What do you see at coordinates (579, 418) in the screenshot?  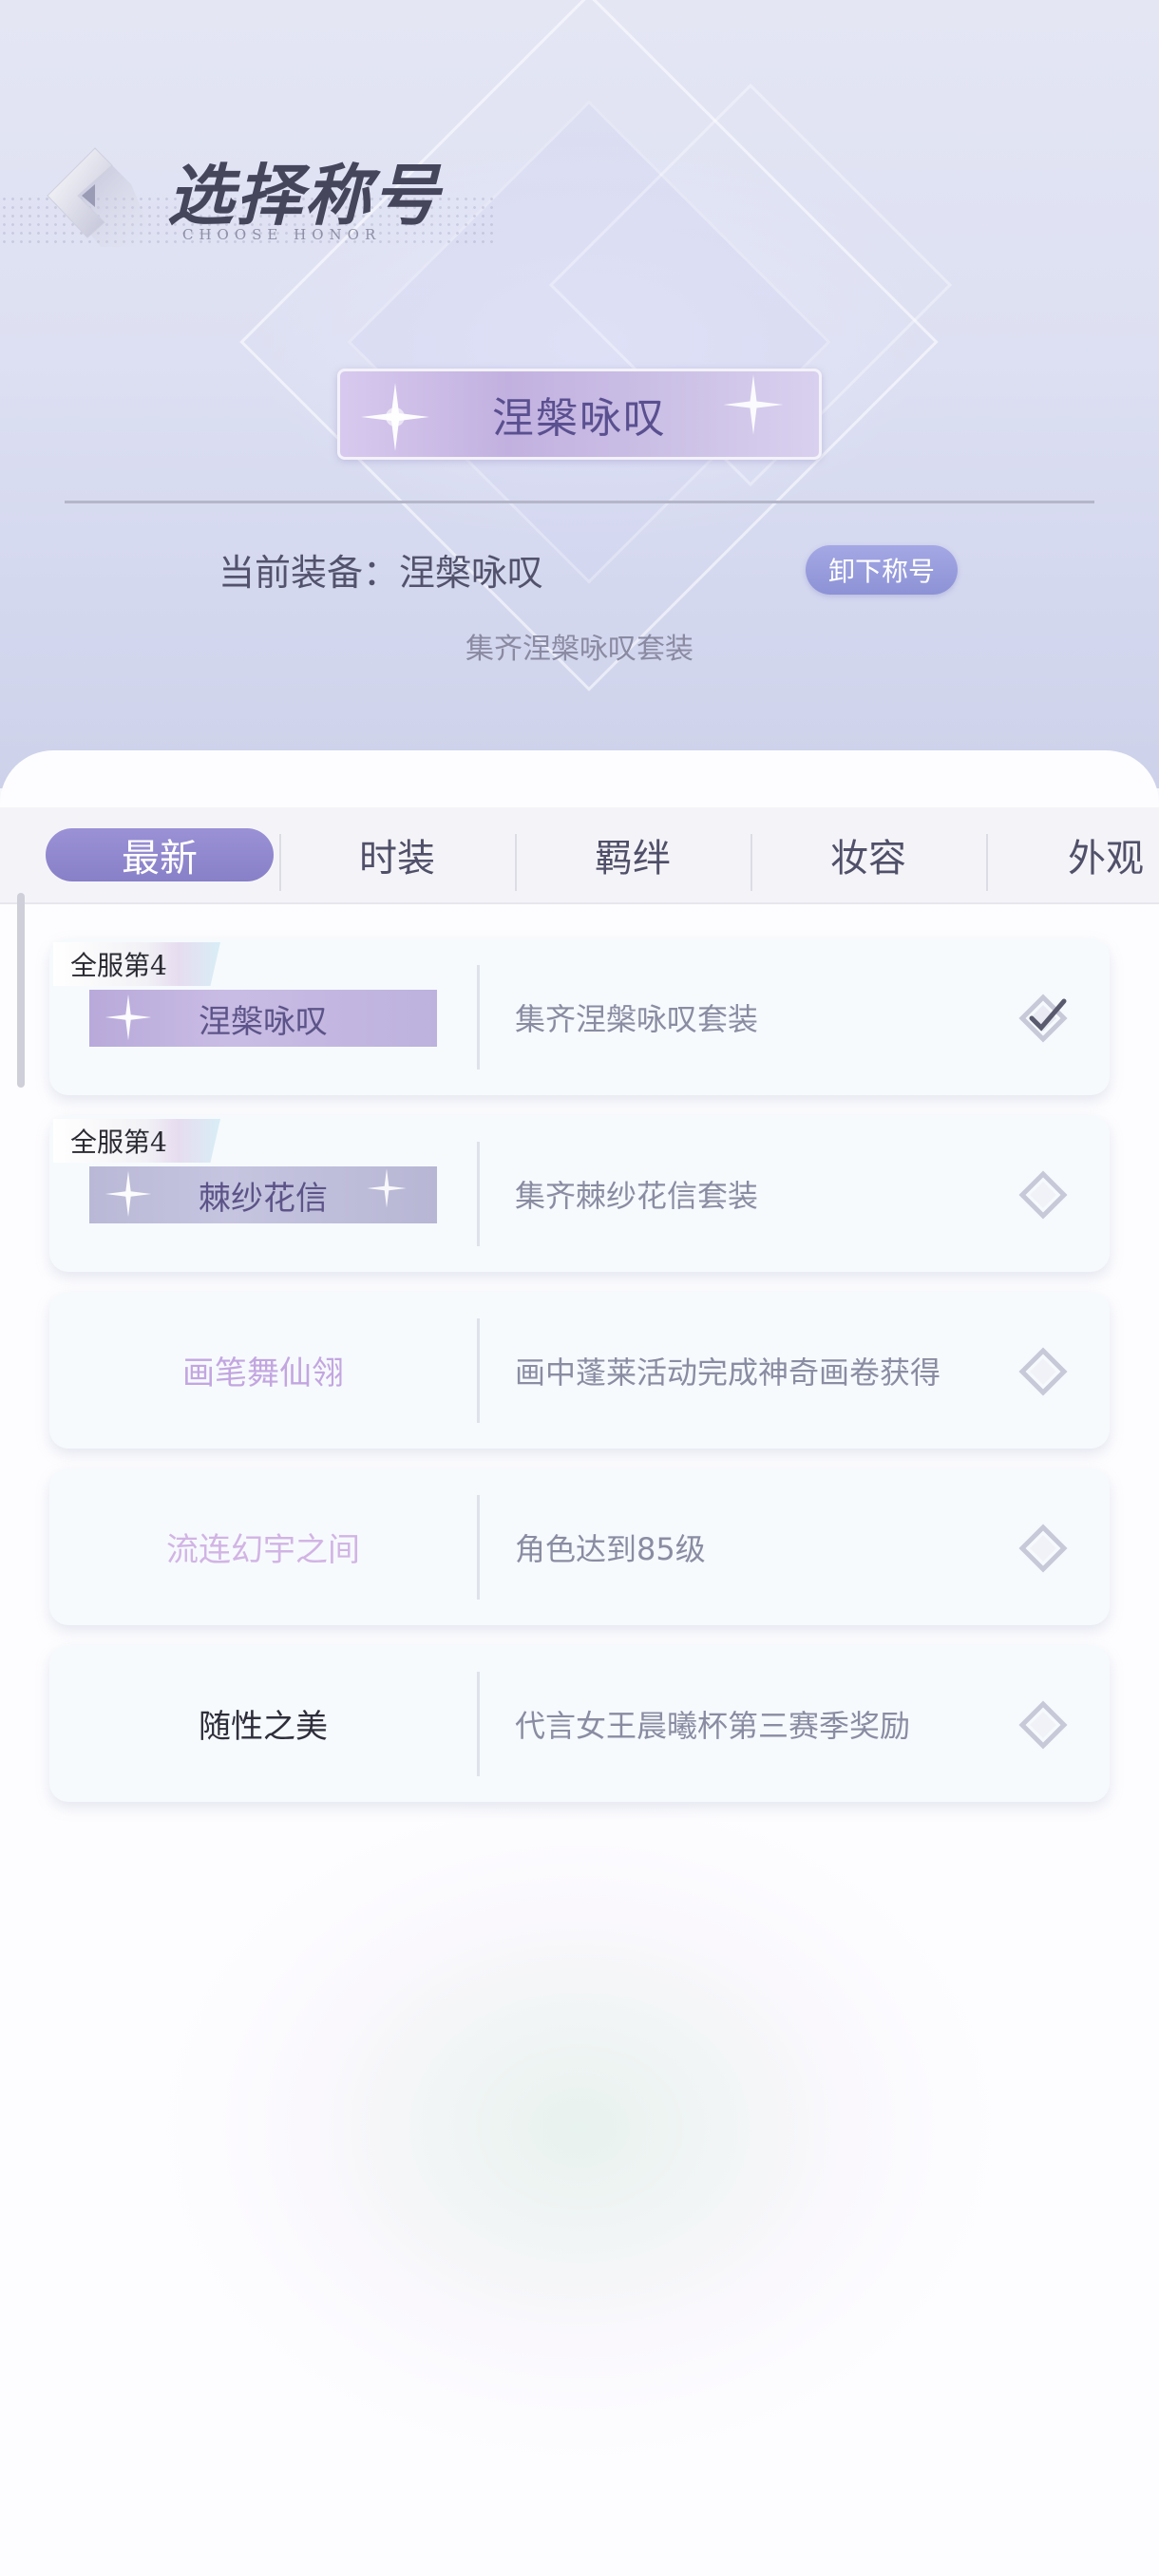 I see `current-honor-title: 涅槃咏叹` at bounding box center [579, 418].